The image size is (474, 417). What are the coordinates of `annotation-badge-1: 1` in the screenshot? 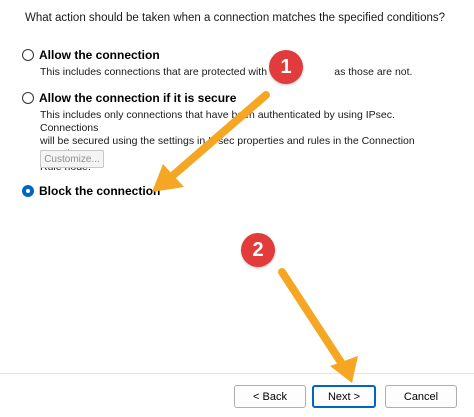 It's located at (286, 67).